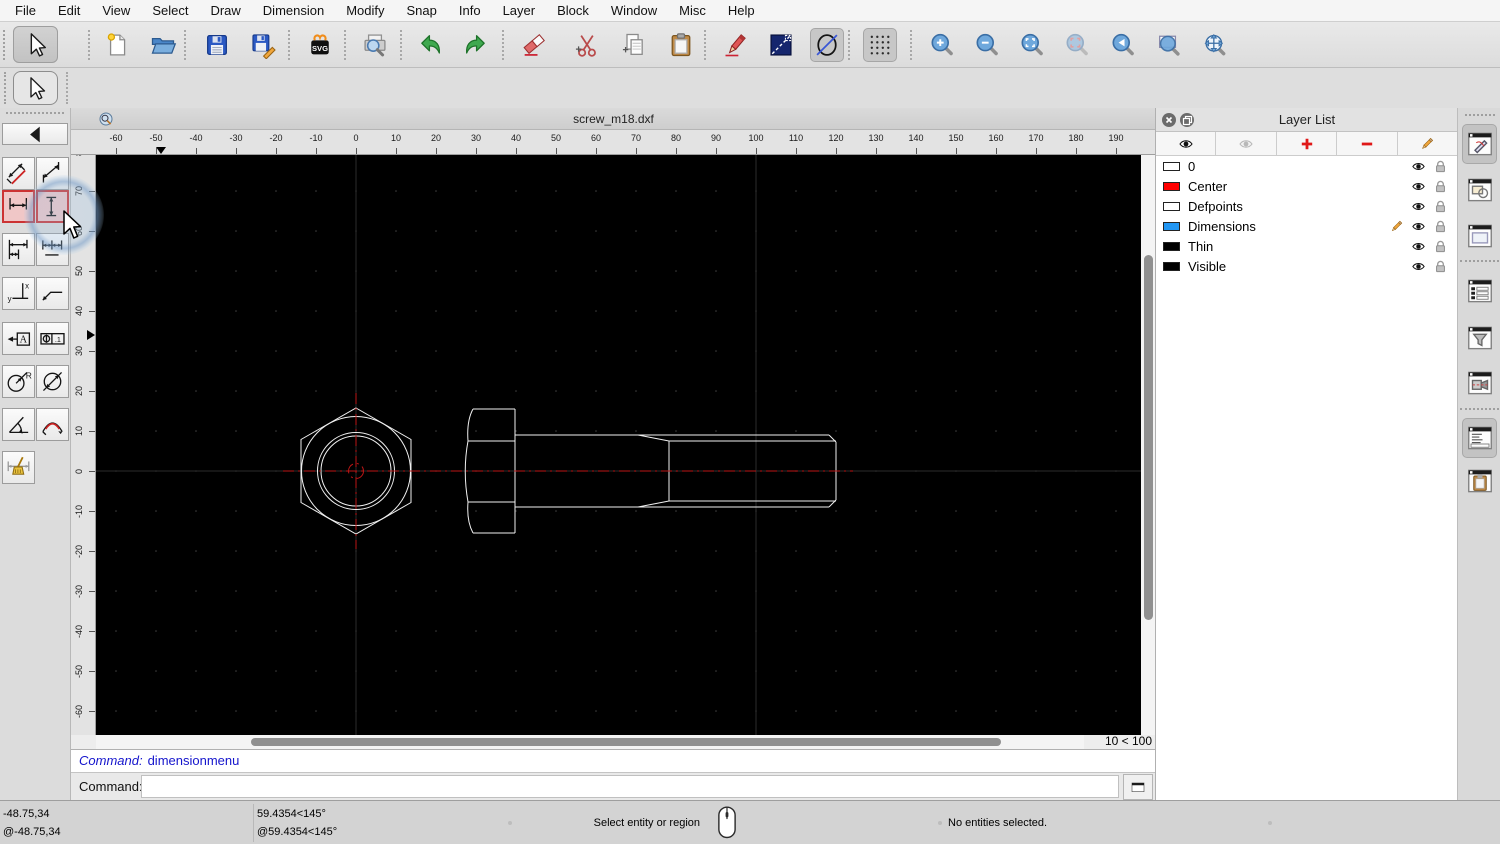  I want to click on hide-all-layers-button, so click(1246, 143).